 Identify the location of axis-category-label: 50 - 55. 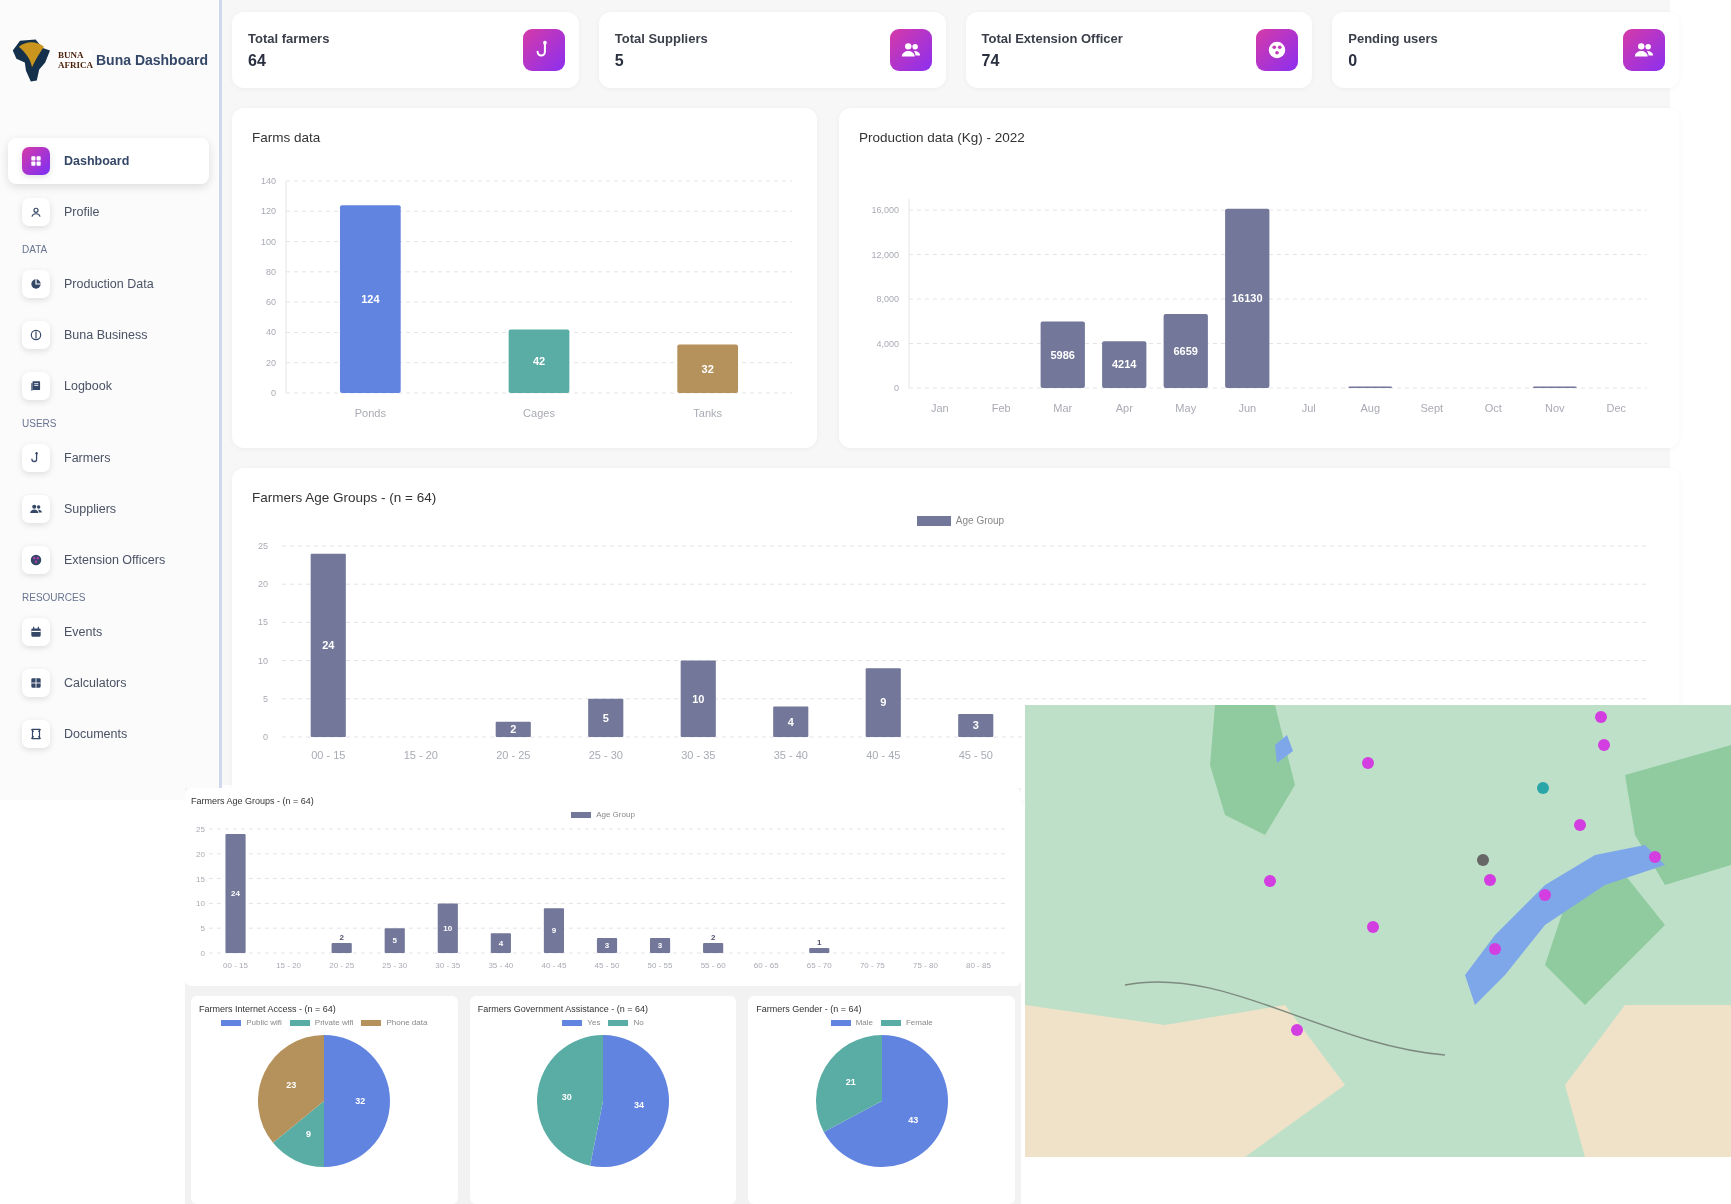
(660, 965).